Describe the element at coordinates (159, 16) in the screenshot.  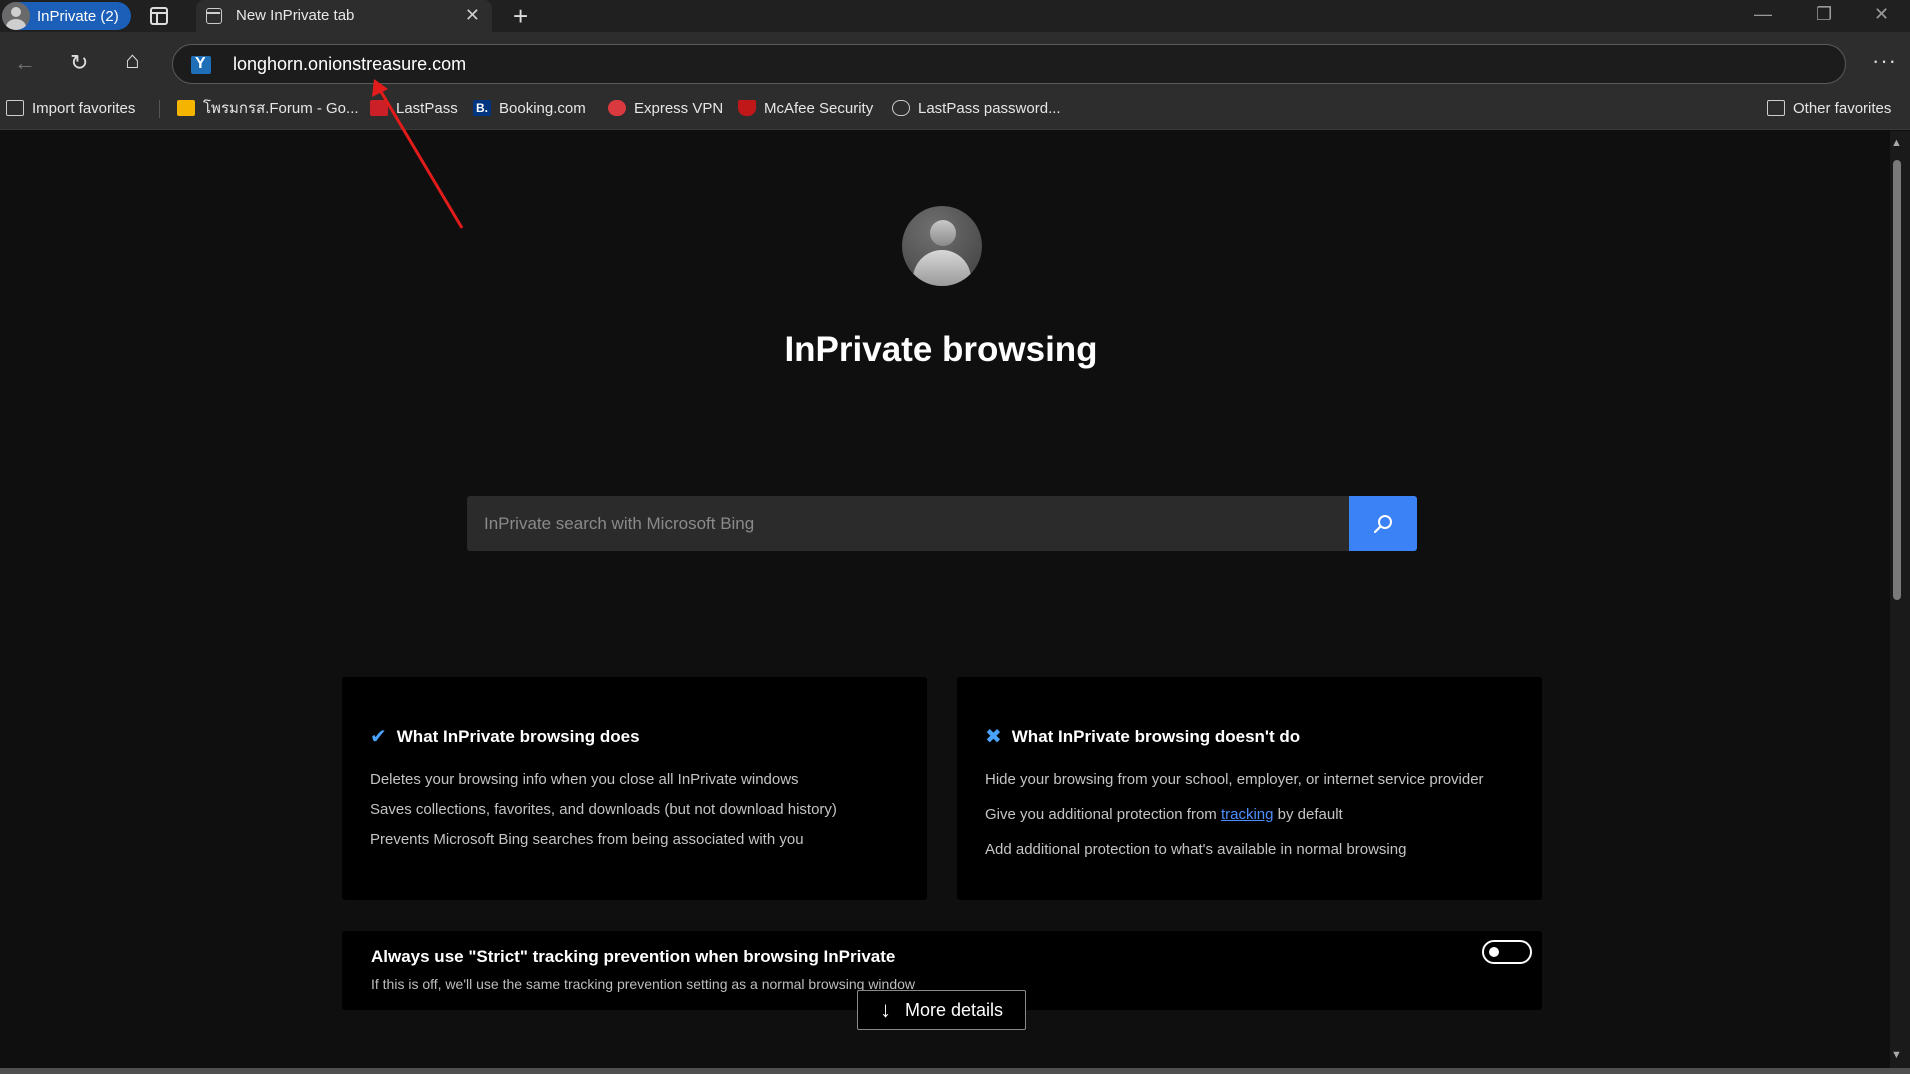
I see `tab-actions-icon` at that location.